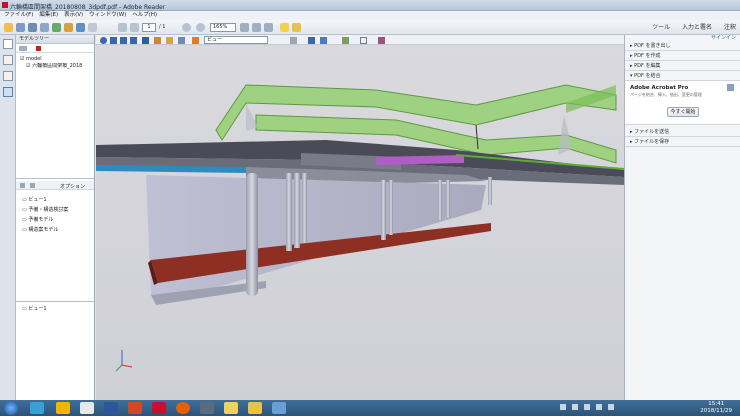 Image resolution: width=740 pixels, height=416 pixels. I want to click on model-tree-toggle-icon, so click(381, 40).